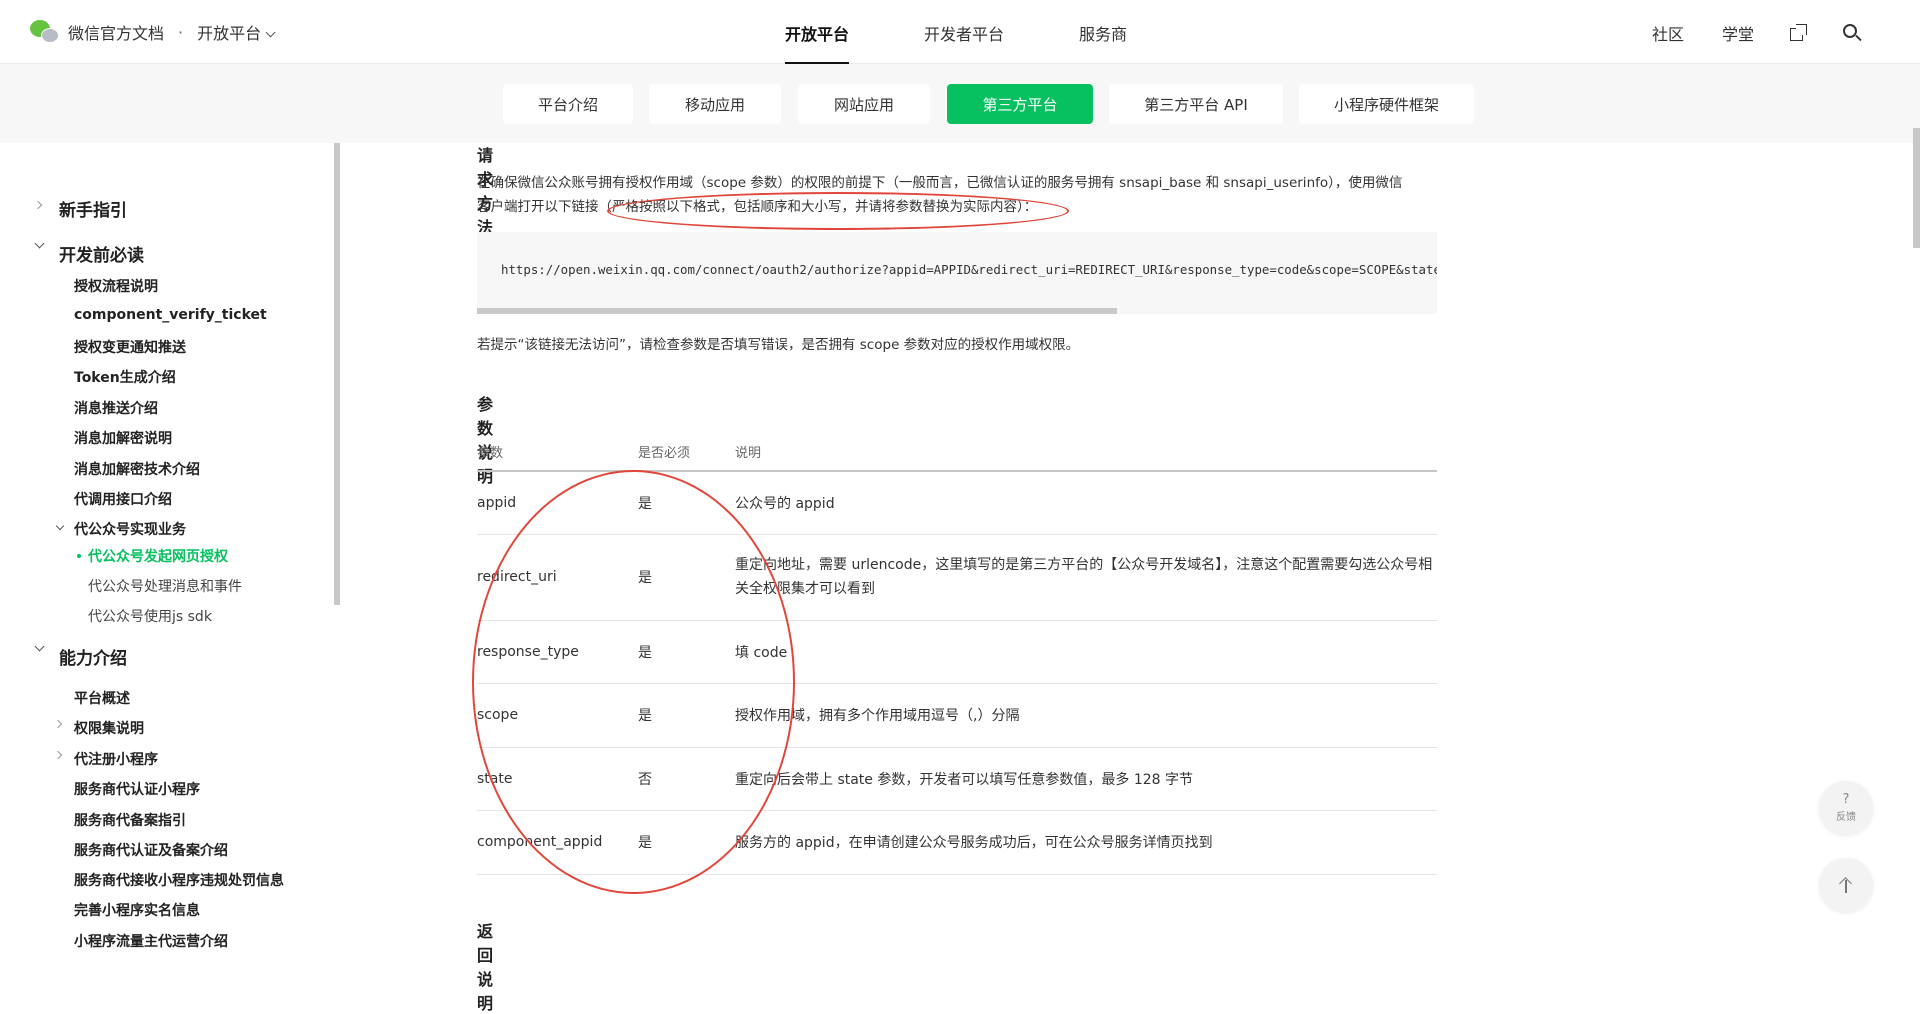 This screenshot has width=1920, height=1014. Describe the element at coordinates (116, 759) in the screenshot. I see `sidebar-item: 代注册小程序` at that location.